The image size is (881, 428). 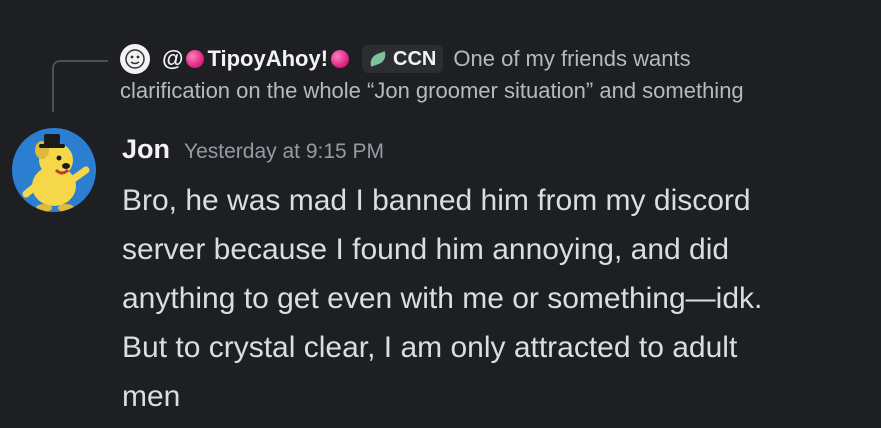 I want to click on reply-spine, so click(x=80, y=86).